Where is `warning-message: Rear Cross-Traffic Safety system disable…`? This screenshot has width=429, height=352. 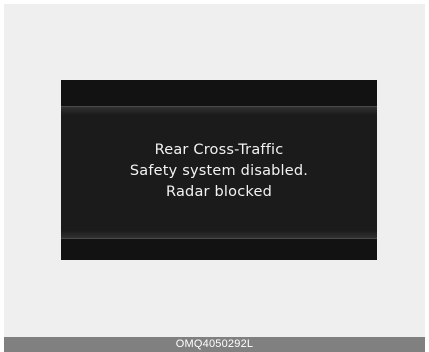
warning-message: Rear Cross-Traffic Safety system disable… is located at coordinates (219, 171).